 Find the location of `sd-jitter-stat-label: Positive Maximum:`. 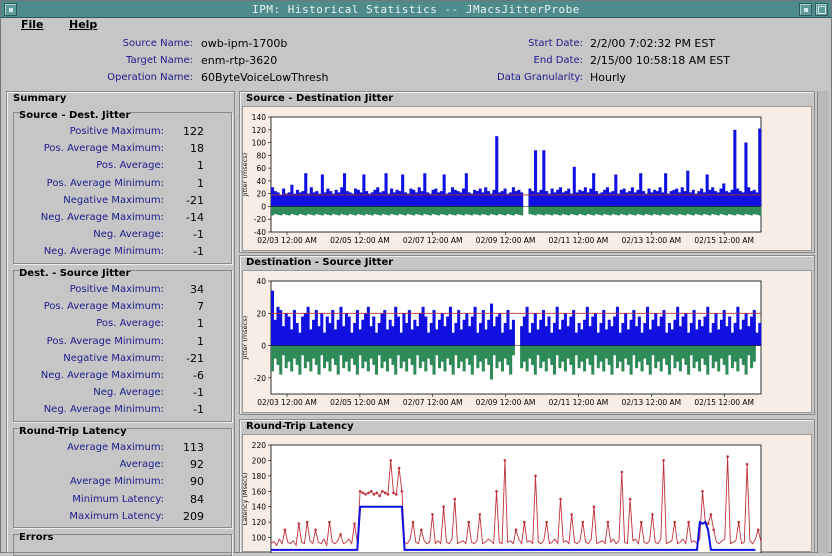

sd-jitter-stat-label: Positive Maximum: is located at coordinates (116, 131).